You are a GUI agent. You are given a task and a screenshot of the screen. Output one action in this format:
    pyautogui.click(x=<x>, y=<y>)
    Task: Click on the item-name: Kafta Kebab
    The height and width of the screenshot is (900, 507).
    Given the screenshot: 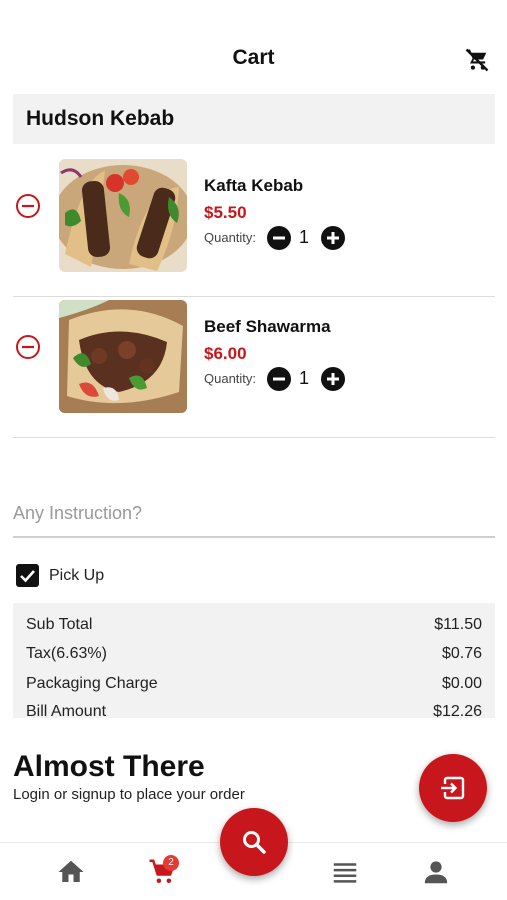 What is the action you would take?
    pyautogui.click(x=254, y=185)
    